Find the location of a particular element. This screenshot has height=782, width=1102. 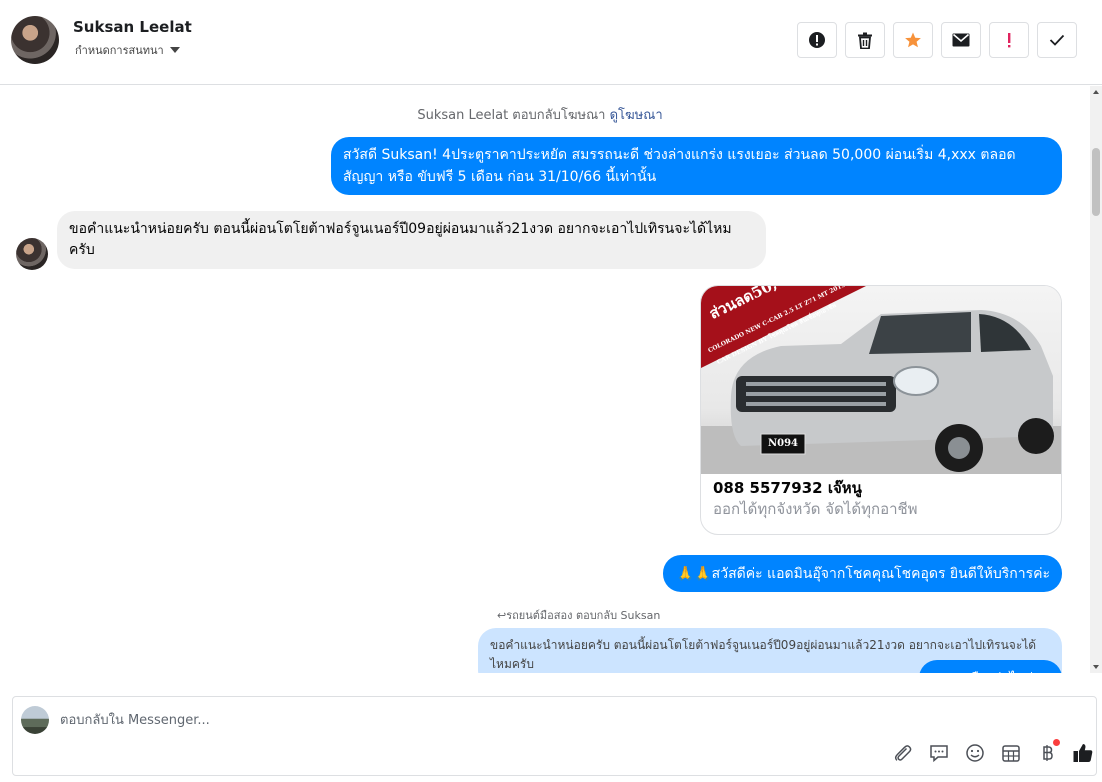

avatar is located at coordinates (35, 40).